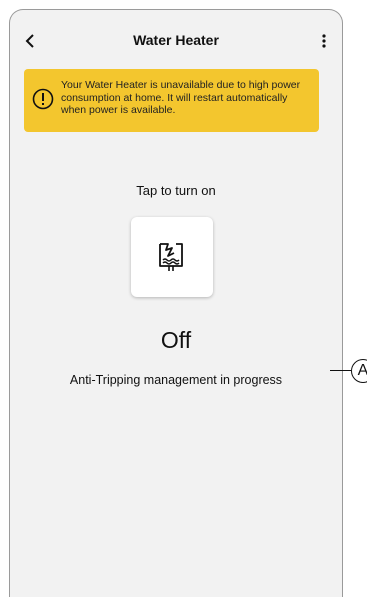 This screenshot has height=597, width=367. I want to click on tap-prompt: Tap to turn on, so click(176, 190).